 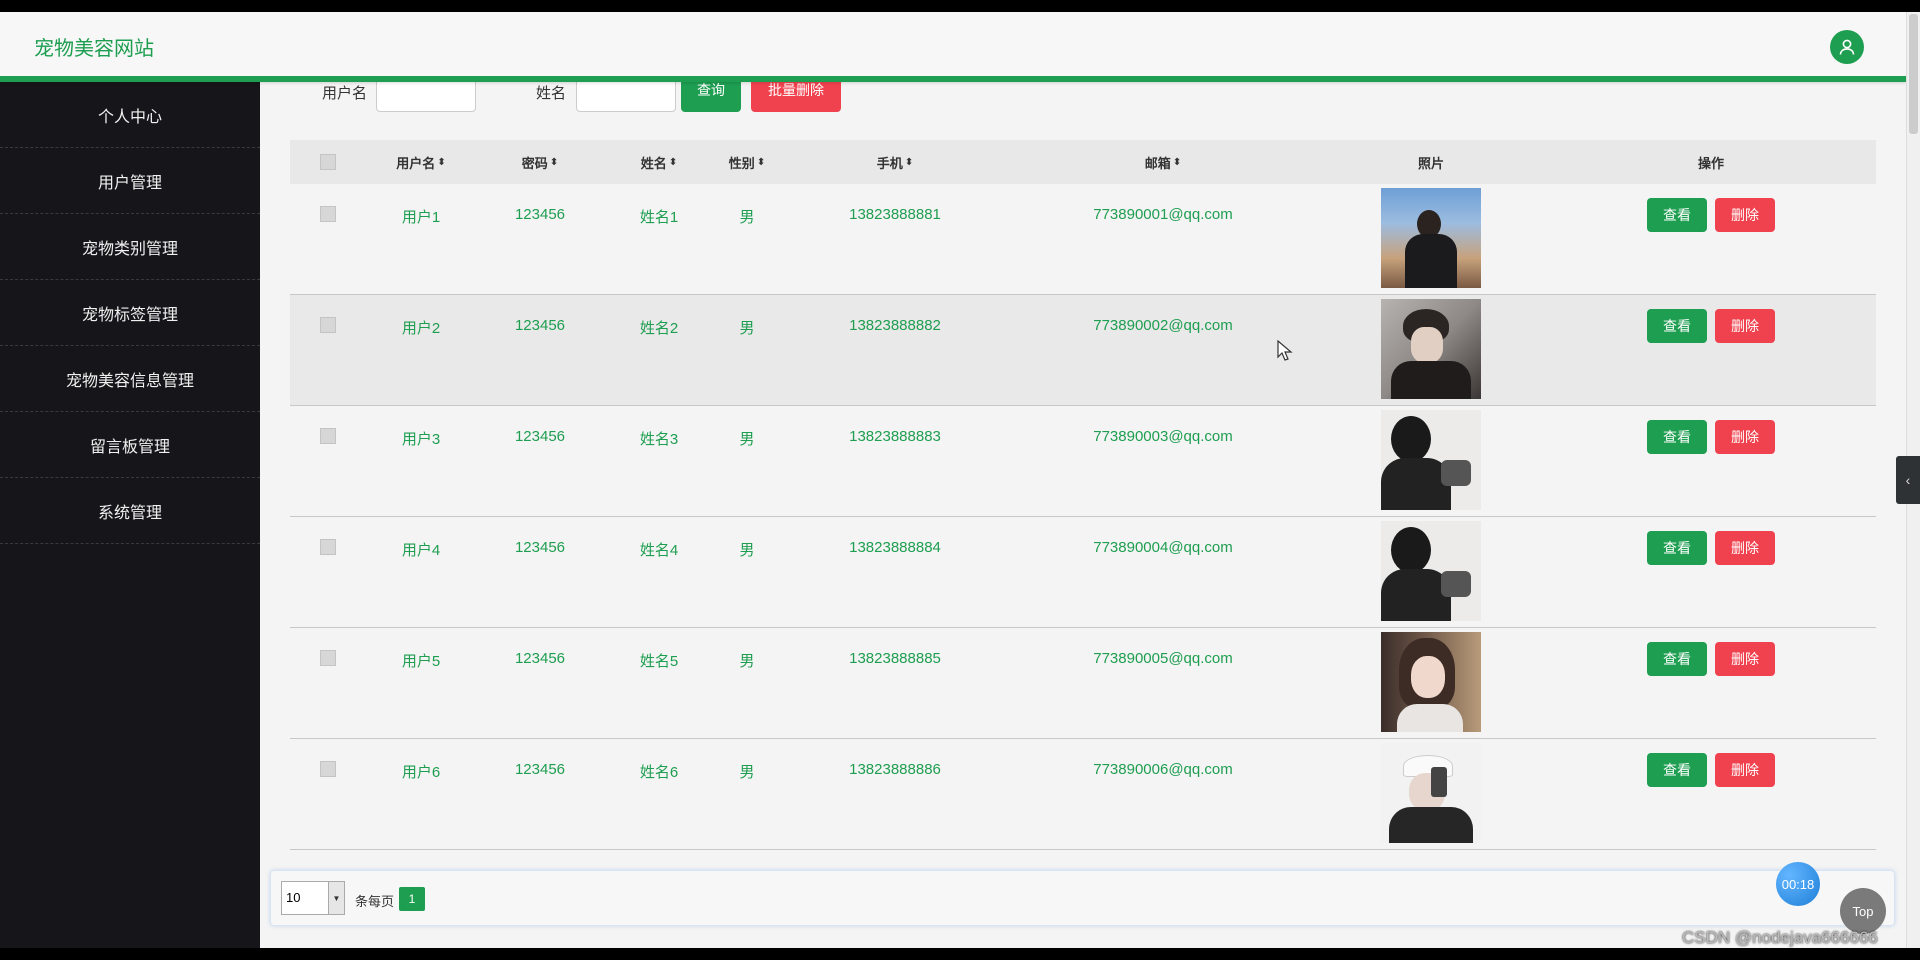 What do you see at coordinates (1913, 74) in the screenshot?
I see `scrollbar-thumb` at bounding box center [1913, 74].